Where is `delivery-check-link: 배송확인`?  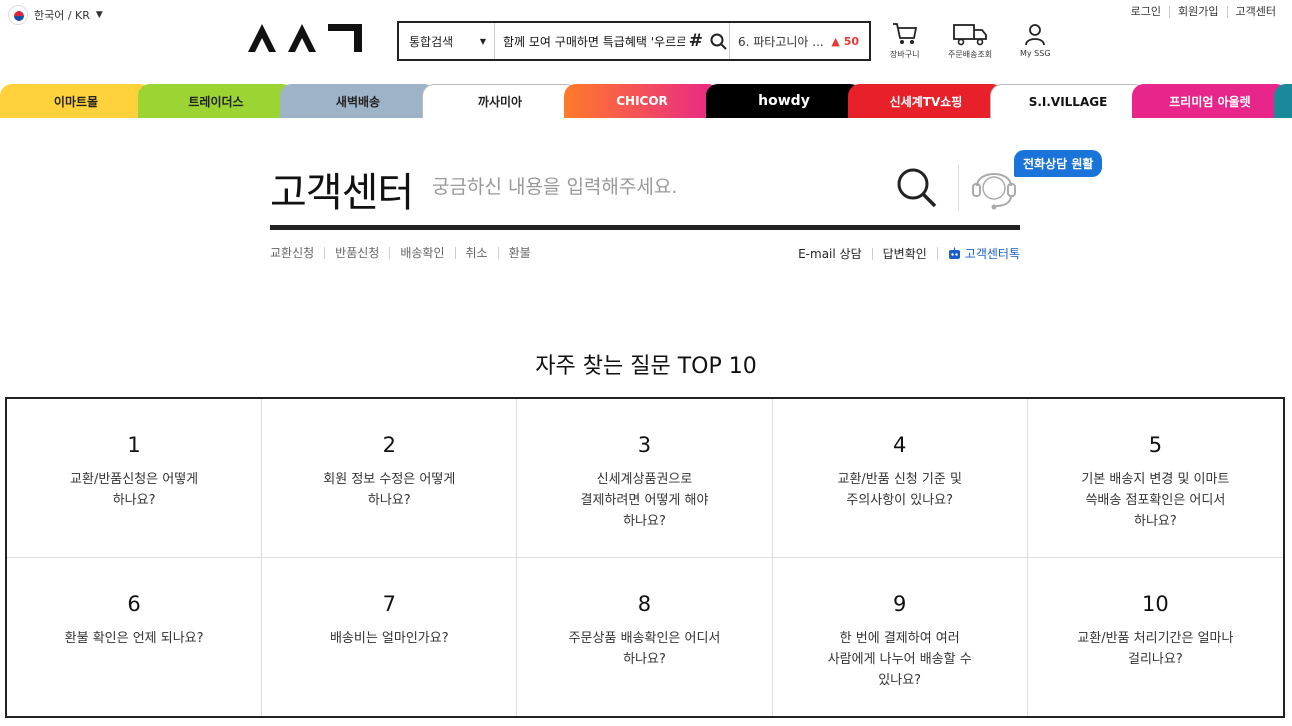 delivery-check-link: 배송확인 is located at coordinates (421, 253).